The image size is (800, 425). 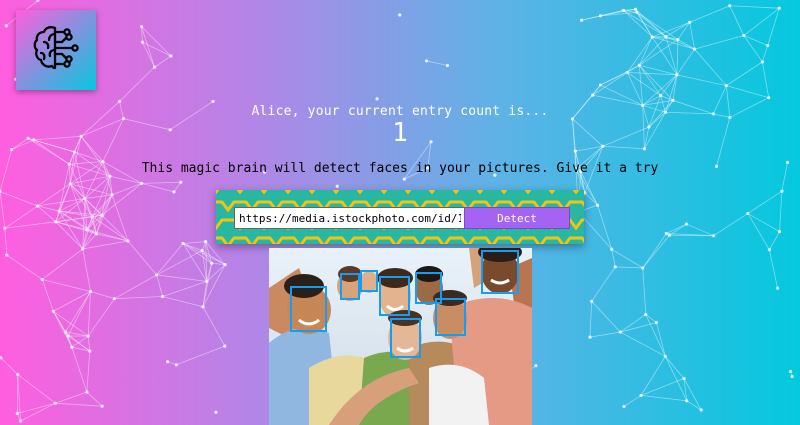 I want to click on image-link-form: Detect, so click(x=400, y=217).